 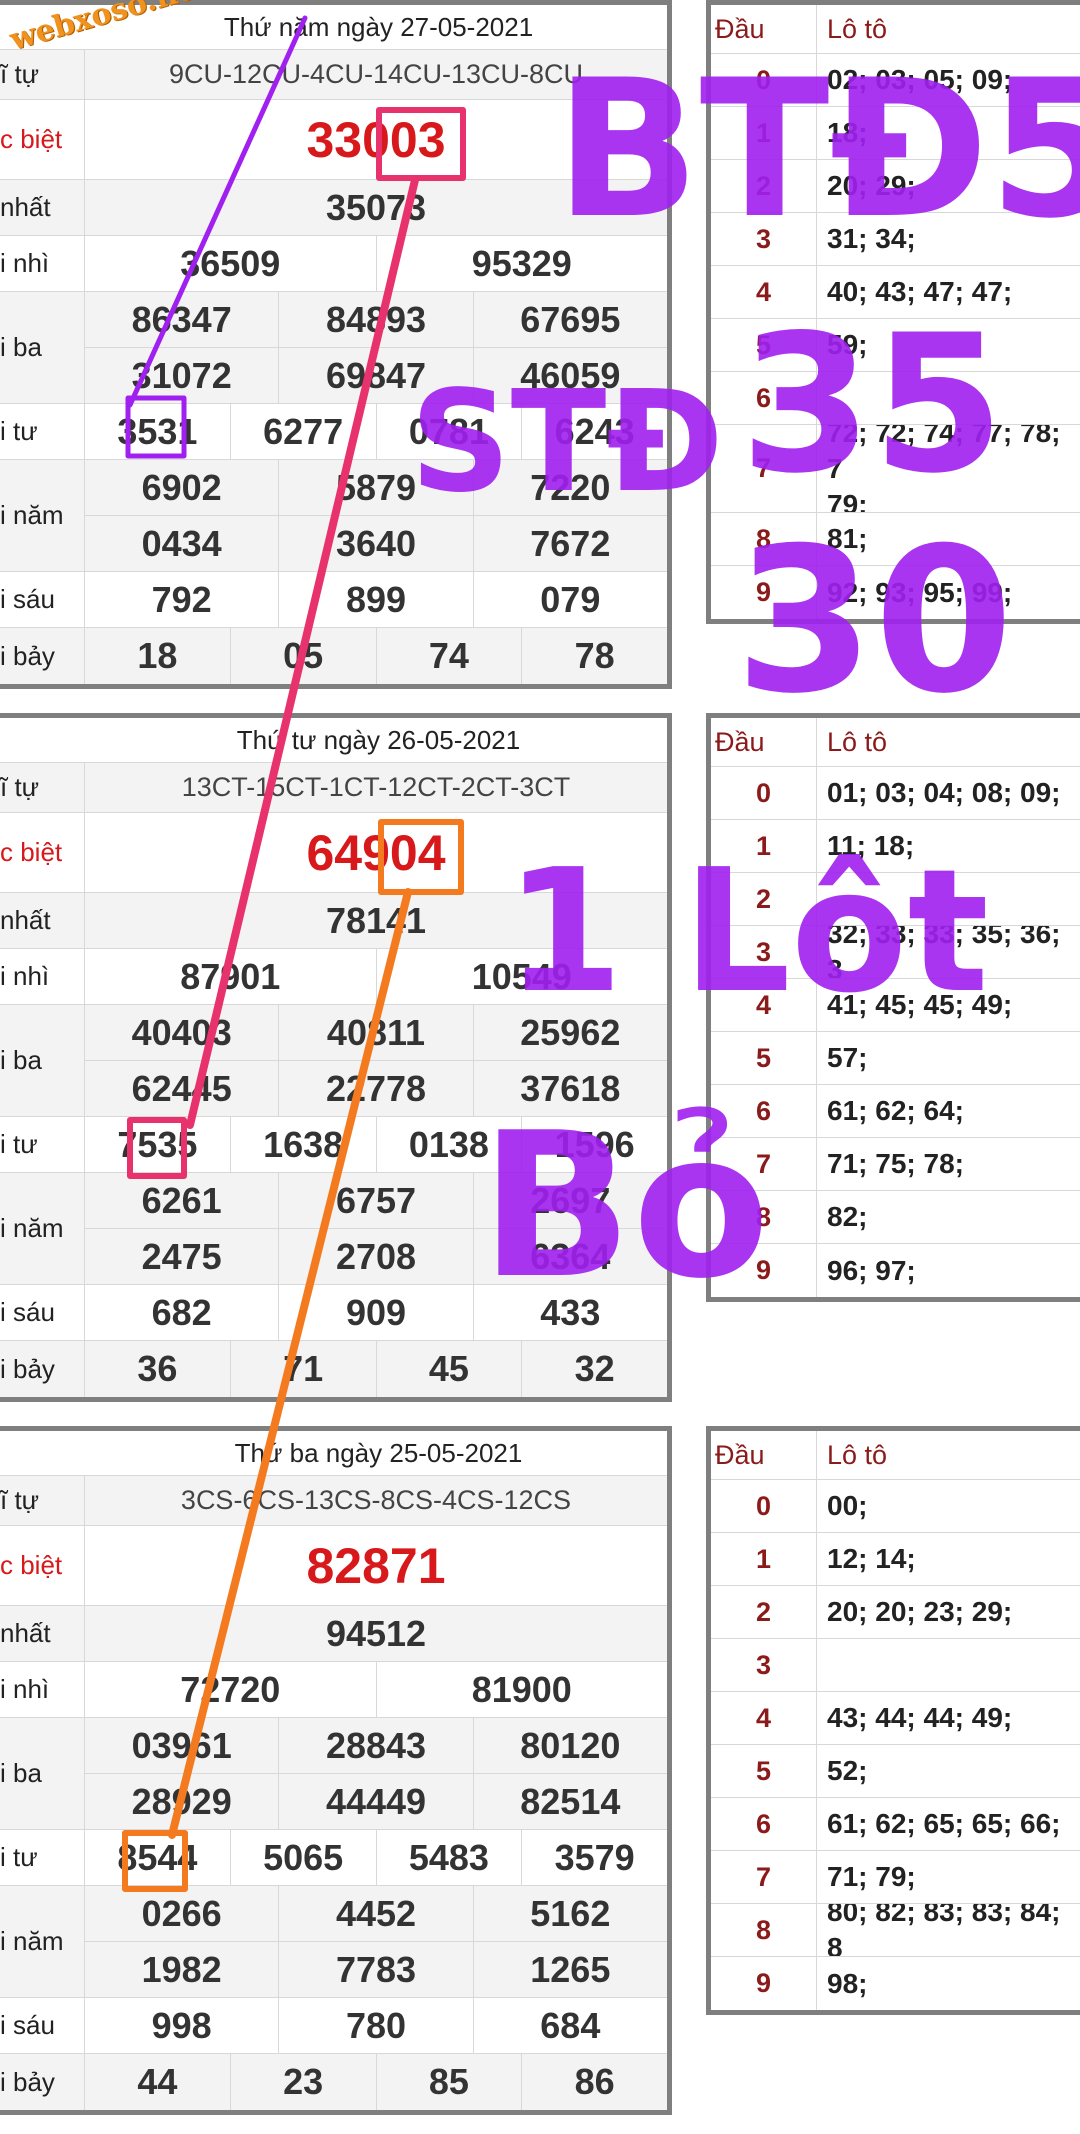 What do you see at coordinates (42, 515) in the screenshot?
I see `row-label: i năm` at bounding box center [42, 515].